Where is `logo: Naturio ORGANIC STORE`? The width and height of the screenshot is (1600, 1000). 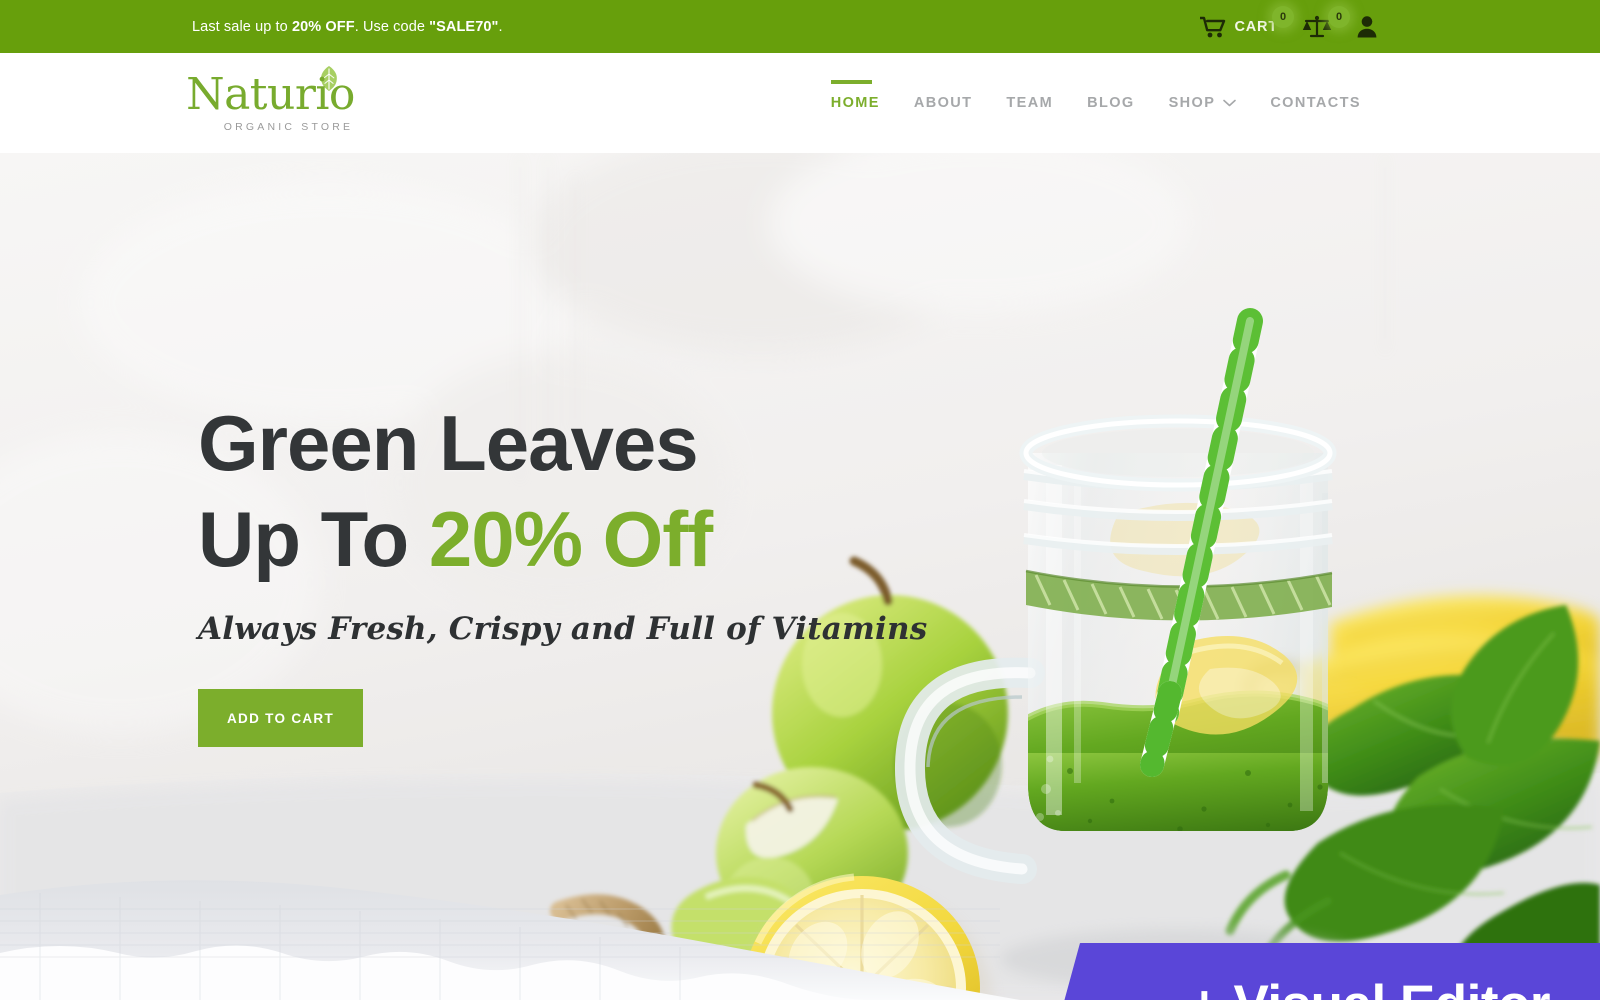 logo: Naturio ORGANIC STORE is located at coordinates (271, 99).